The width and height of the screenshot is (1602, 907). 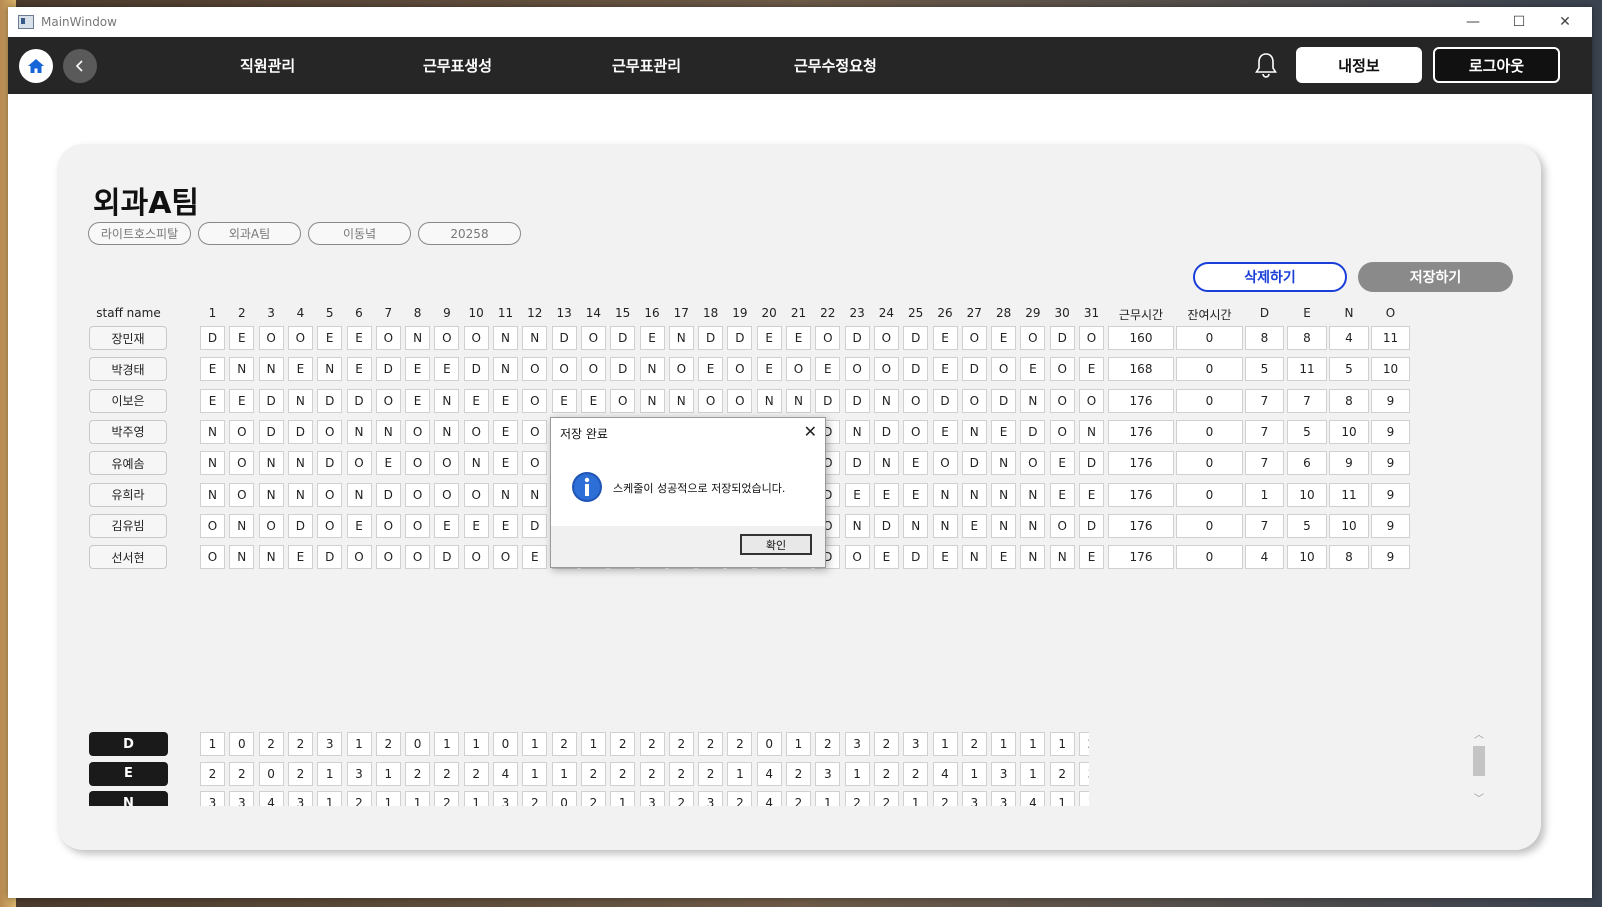 What do you see at coordinates (1479, 761) in the screenshot?
I see `scroll-thumb` at bounding box center [1479, 761].